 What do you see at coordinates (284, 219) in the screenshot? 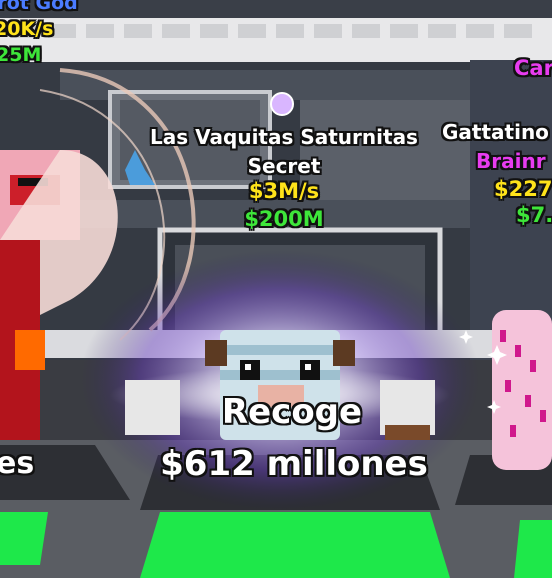
I see `label-center-cost: $200M` at bounding box center [284, 219].